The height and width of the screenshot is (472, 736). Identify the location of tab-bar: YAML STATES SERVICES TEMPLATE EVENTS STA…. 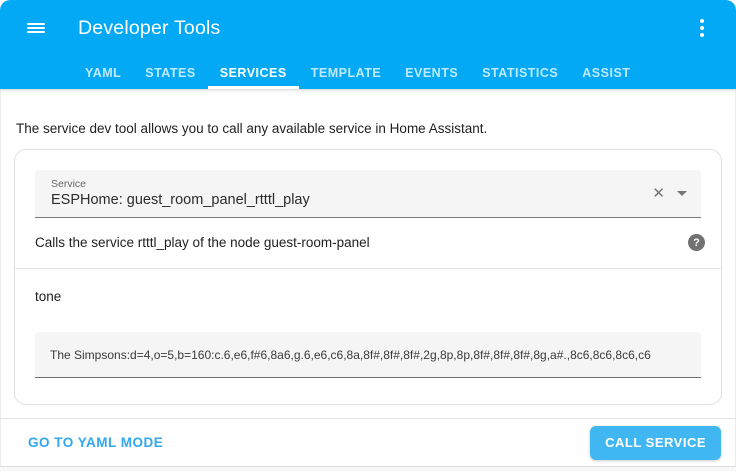
(368, 72).